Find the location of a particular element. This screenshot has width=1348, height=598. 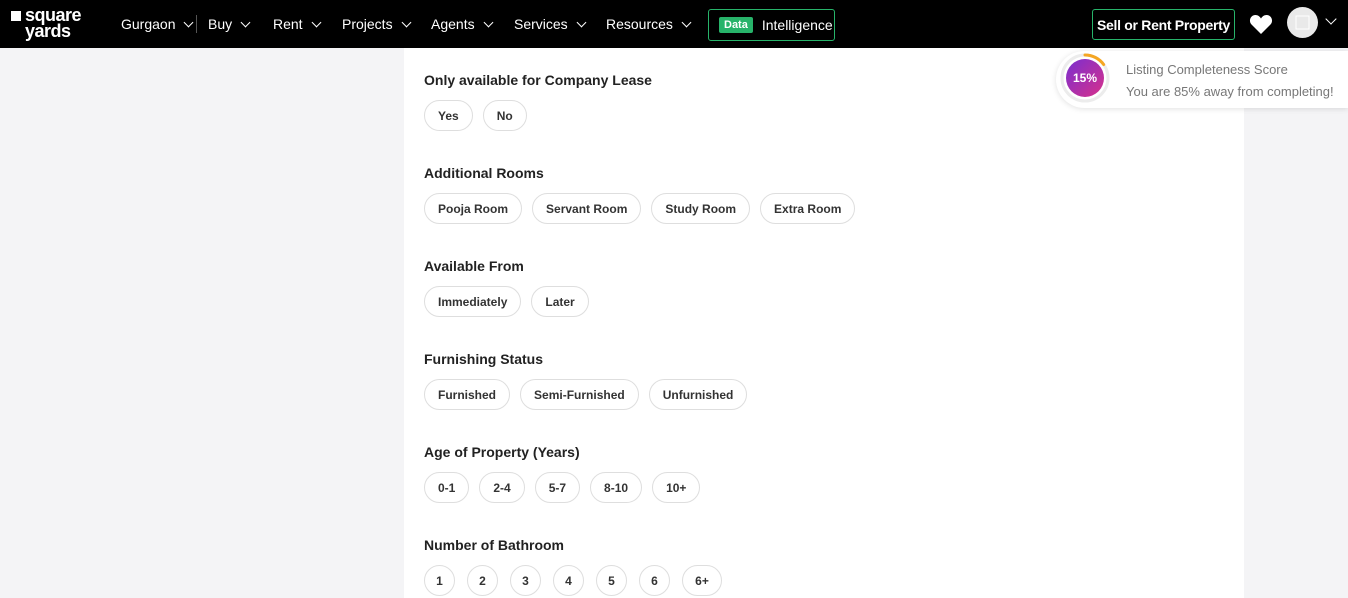

option-bathroom-5: 5 is located at coordinates (611, 580).